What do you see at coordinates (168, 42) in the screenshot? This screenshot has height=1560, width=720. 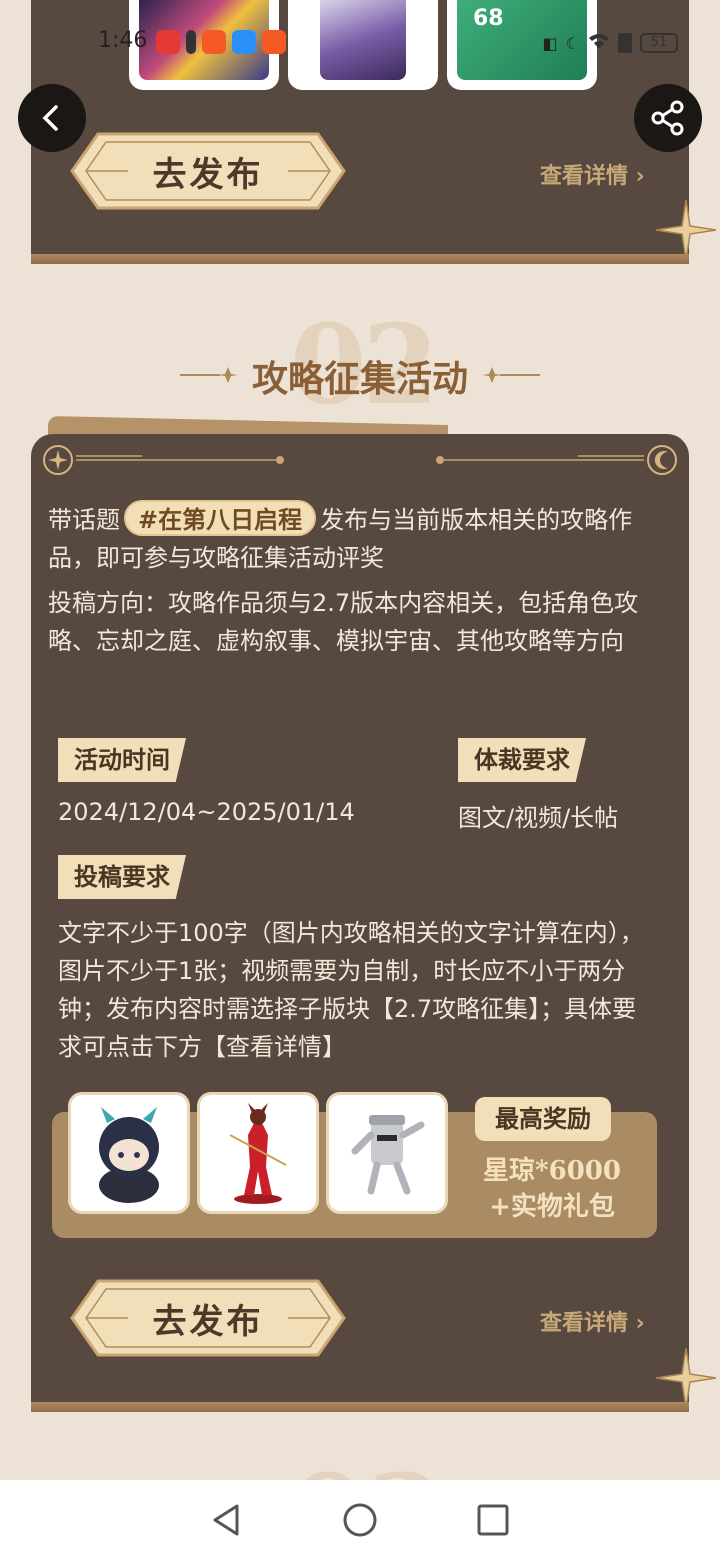 I see `huawei-app-icon` at bounding box center [168, 42].